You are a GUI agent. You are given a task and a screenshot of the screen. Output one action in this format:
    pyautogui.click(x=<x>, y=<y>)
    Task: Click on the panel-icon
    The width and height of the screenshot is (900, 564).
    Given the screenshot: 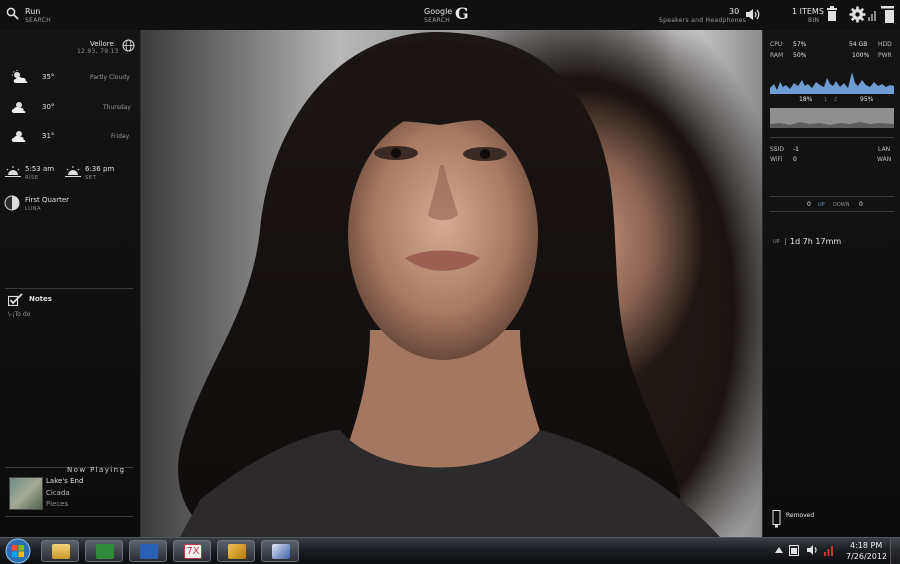 What is the action you would take?
    pyautogui.click(x=887, y=14)
    